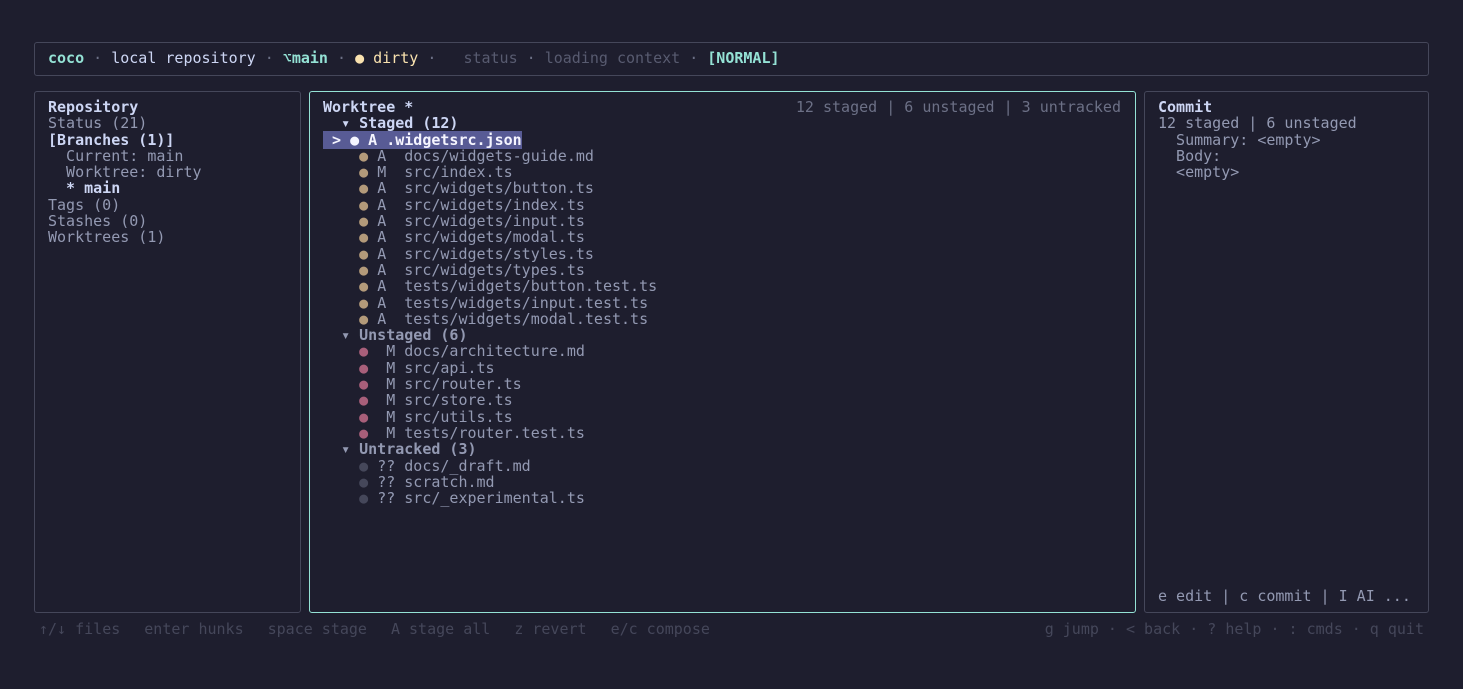  What do you see at coordinates (309, 58) in the screenshot?
I see `branch-name: main` at bounding box center [309, 58].